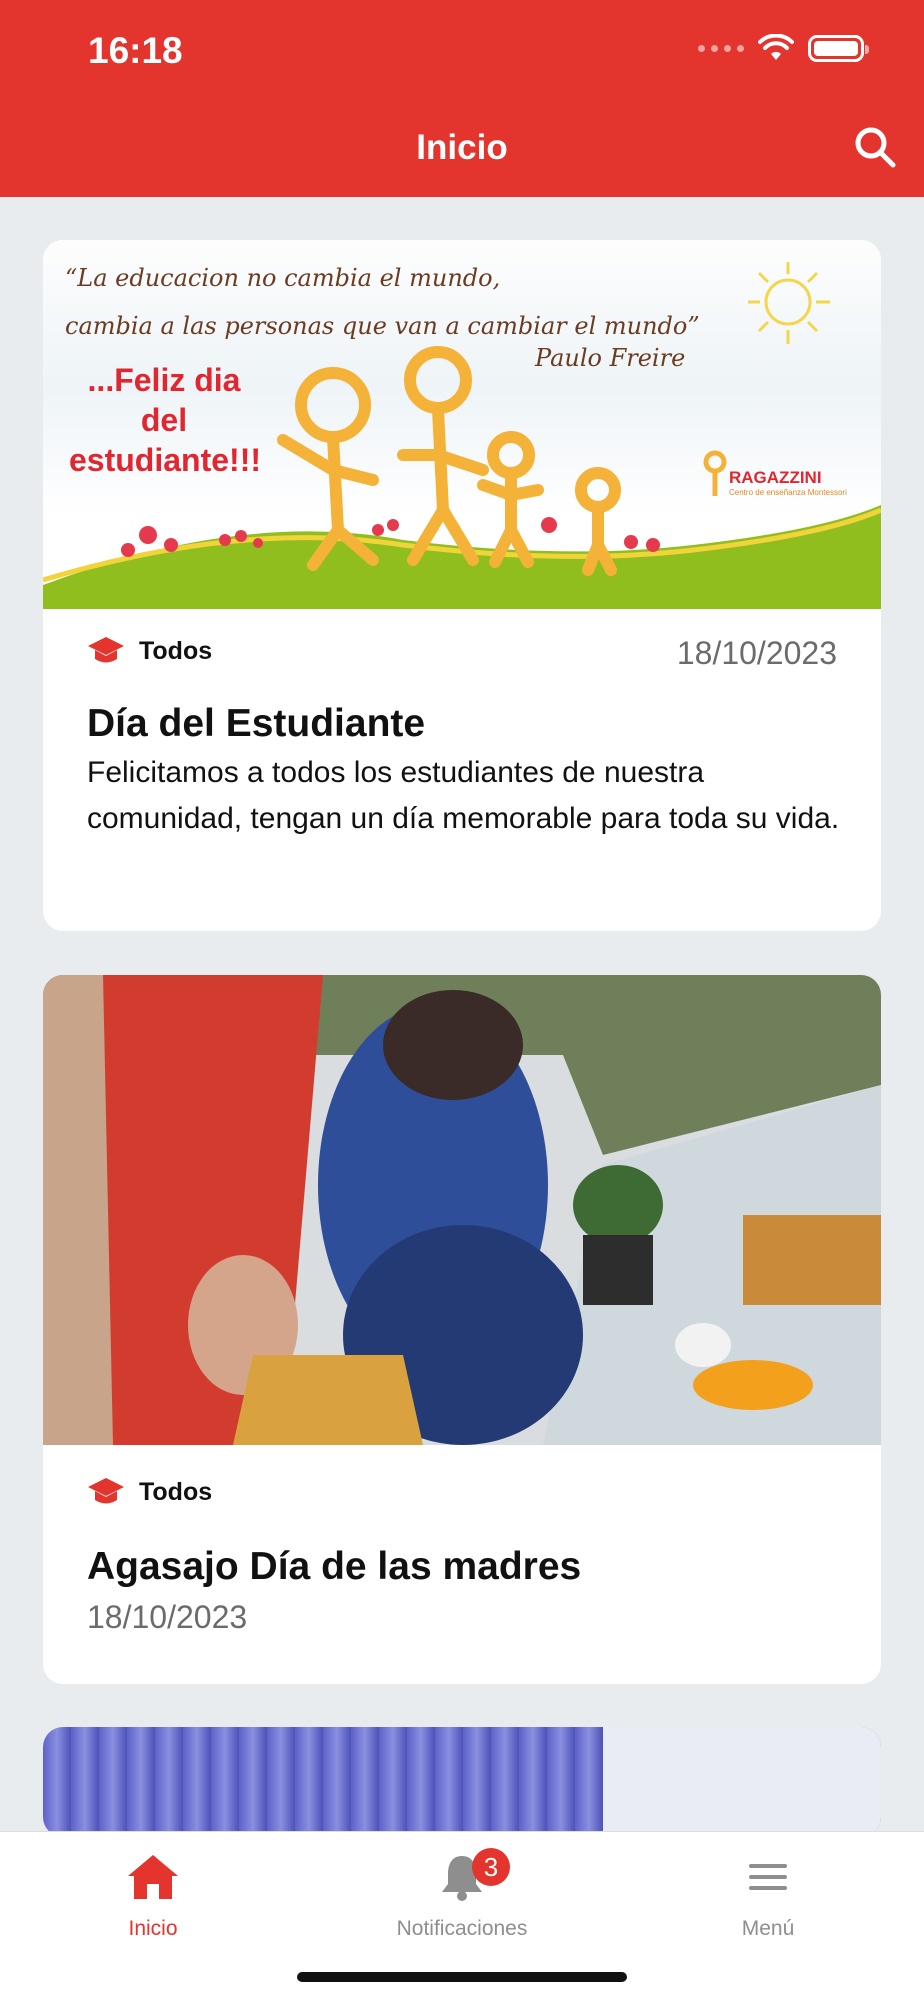  Describe the element at coordinates (462, 1894) in the screenshot. I see `nav-item-notificaciones: 3 Notificaciones` at that location.